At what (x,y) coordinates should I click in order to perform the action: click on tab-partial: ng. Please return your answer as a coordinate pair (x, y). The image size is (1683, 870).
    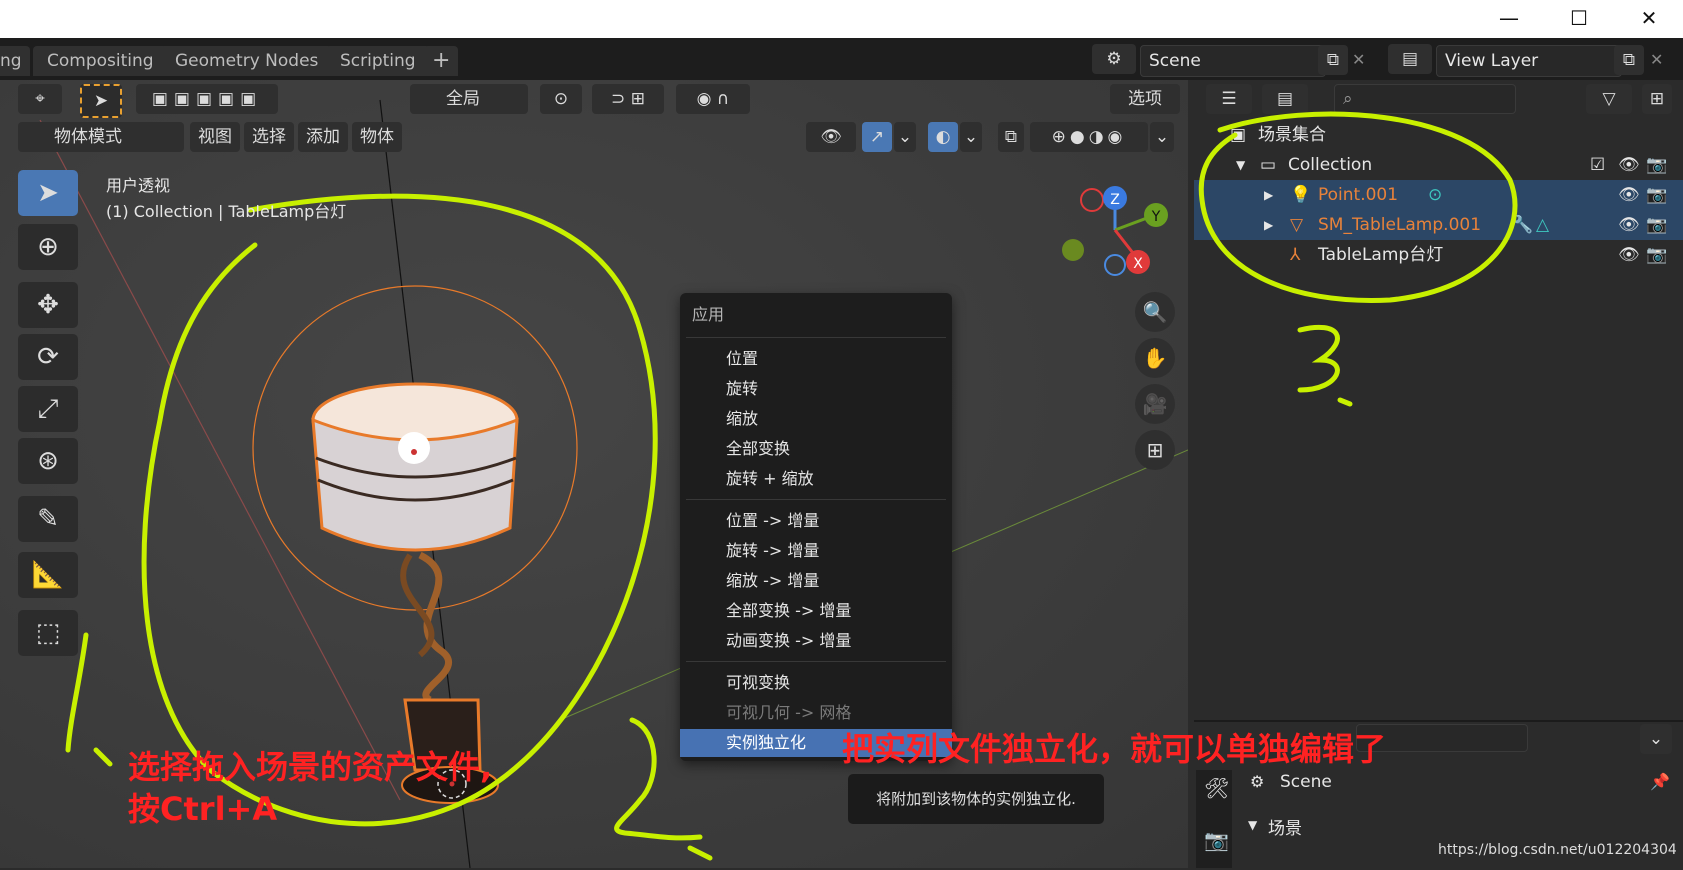
    Looking at the image, I should click on (15, 61).